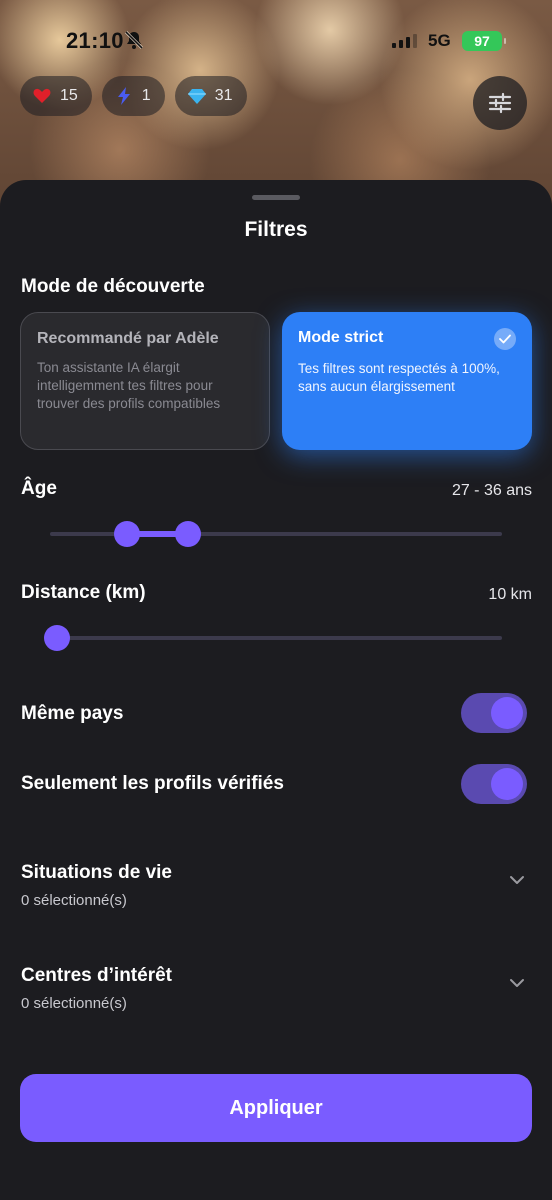  Describe the element at coordinates (113, 286) in the screenshot. I see `discovery-mode-label: Mode de découverte` at that location.